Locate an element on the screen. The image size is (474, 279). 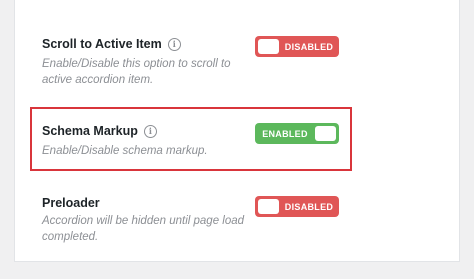
setting-label-scroll-to-active-item: Scroll to Active Item i is located at coordinates (111, 44).